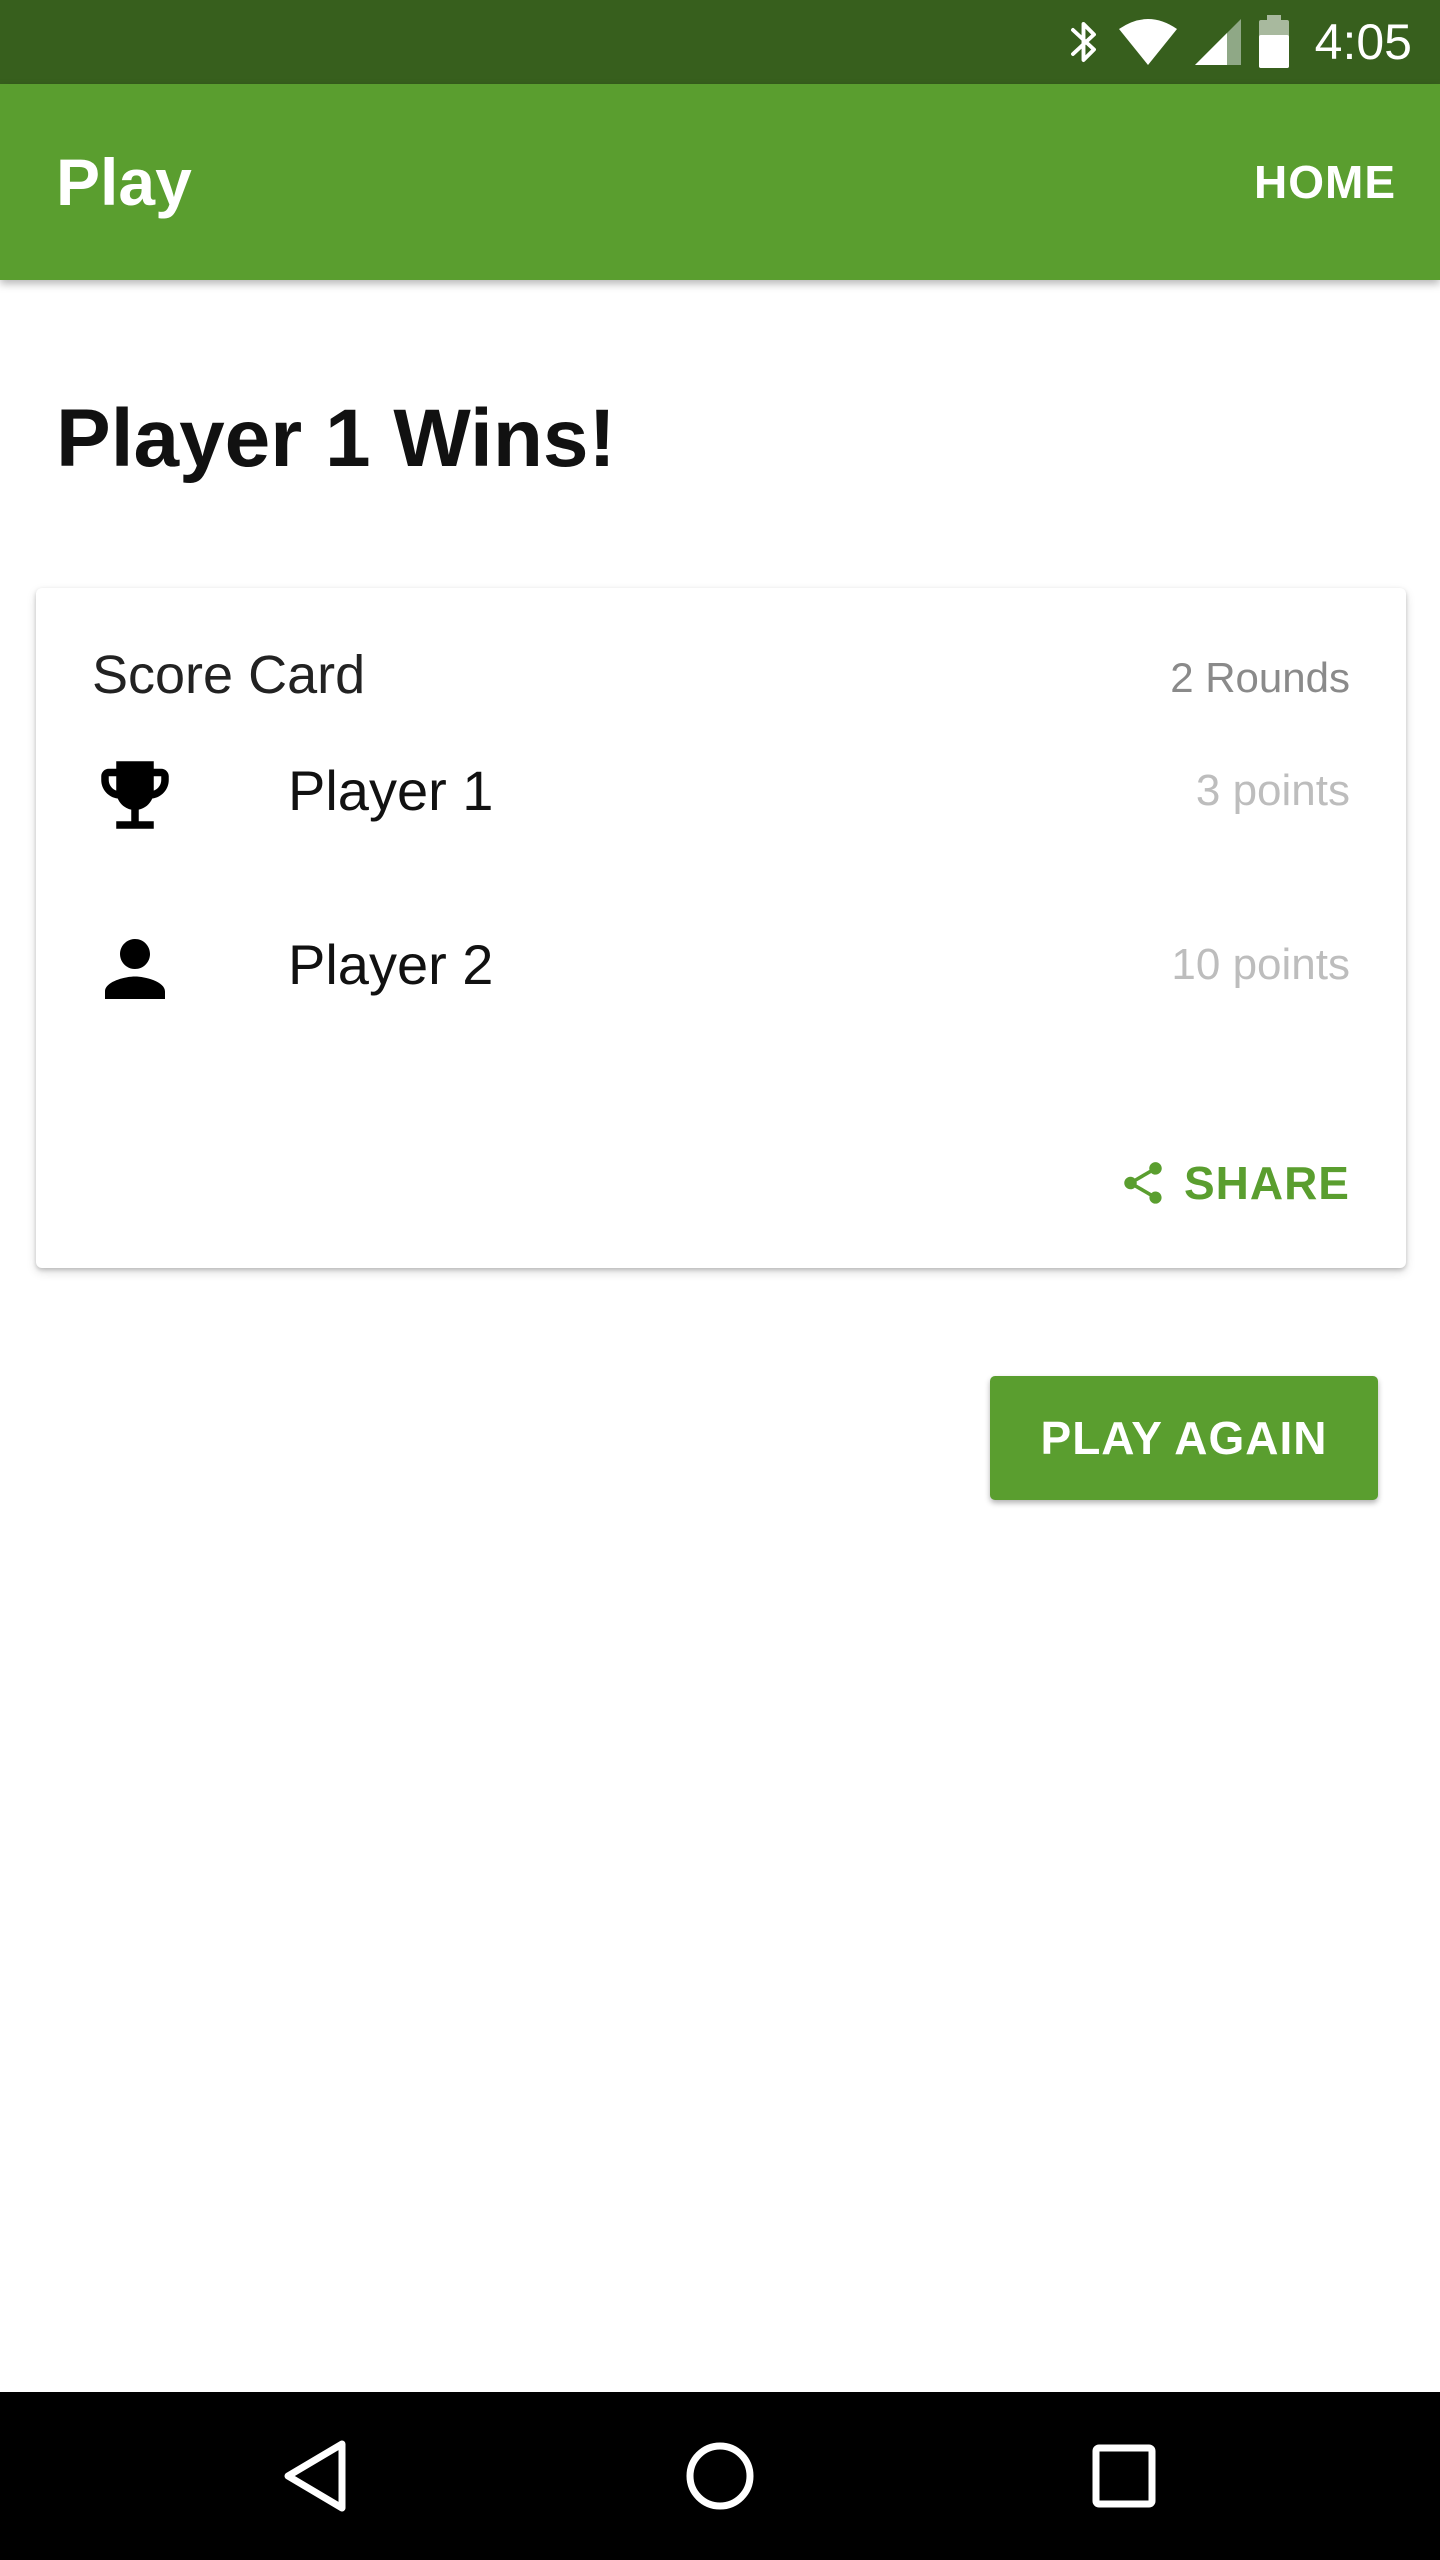 This screenshot has width=1440, height=2560. What do you see at coordinates (720, 42) in the screenshot?
I see `status-bar: 4:05` at bounding box center [720, 42].